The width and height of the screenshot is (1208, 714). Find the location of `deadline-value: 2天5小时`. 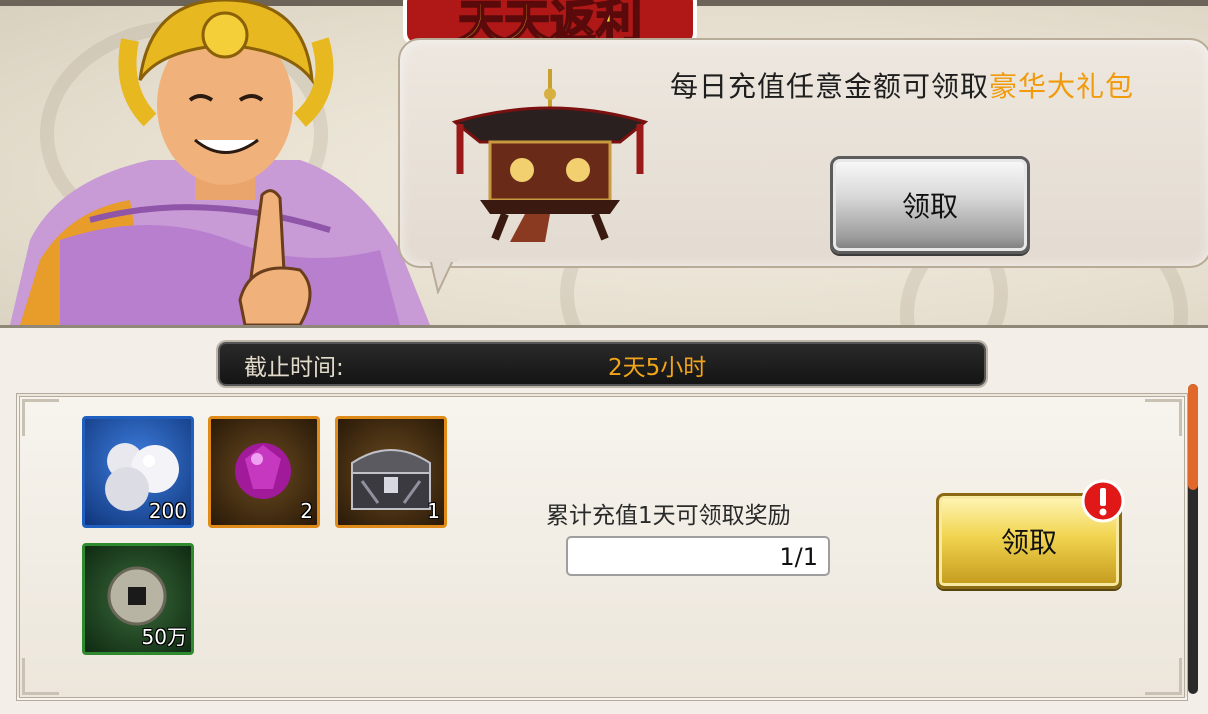

deadline-value: 2天5小时 is located at coordinates (657, 368).